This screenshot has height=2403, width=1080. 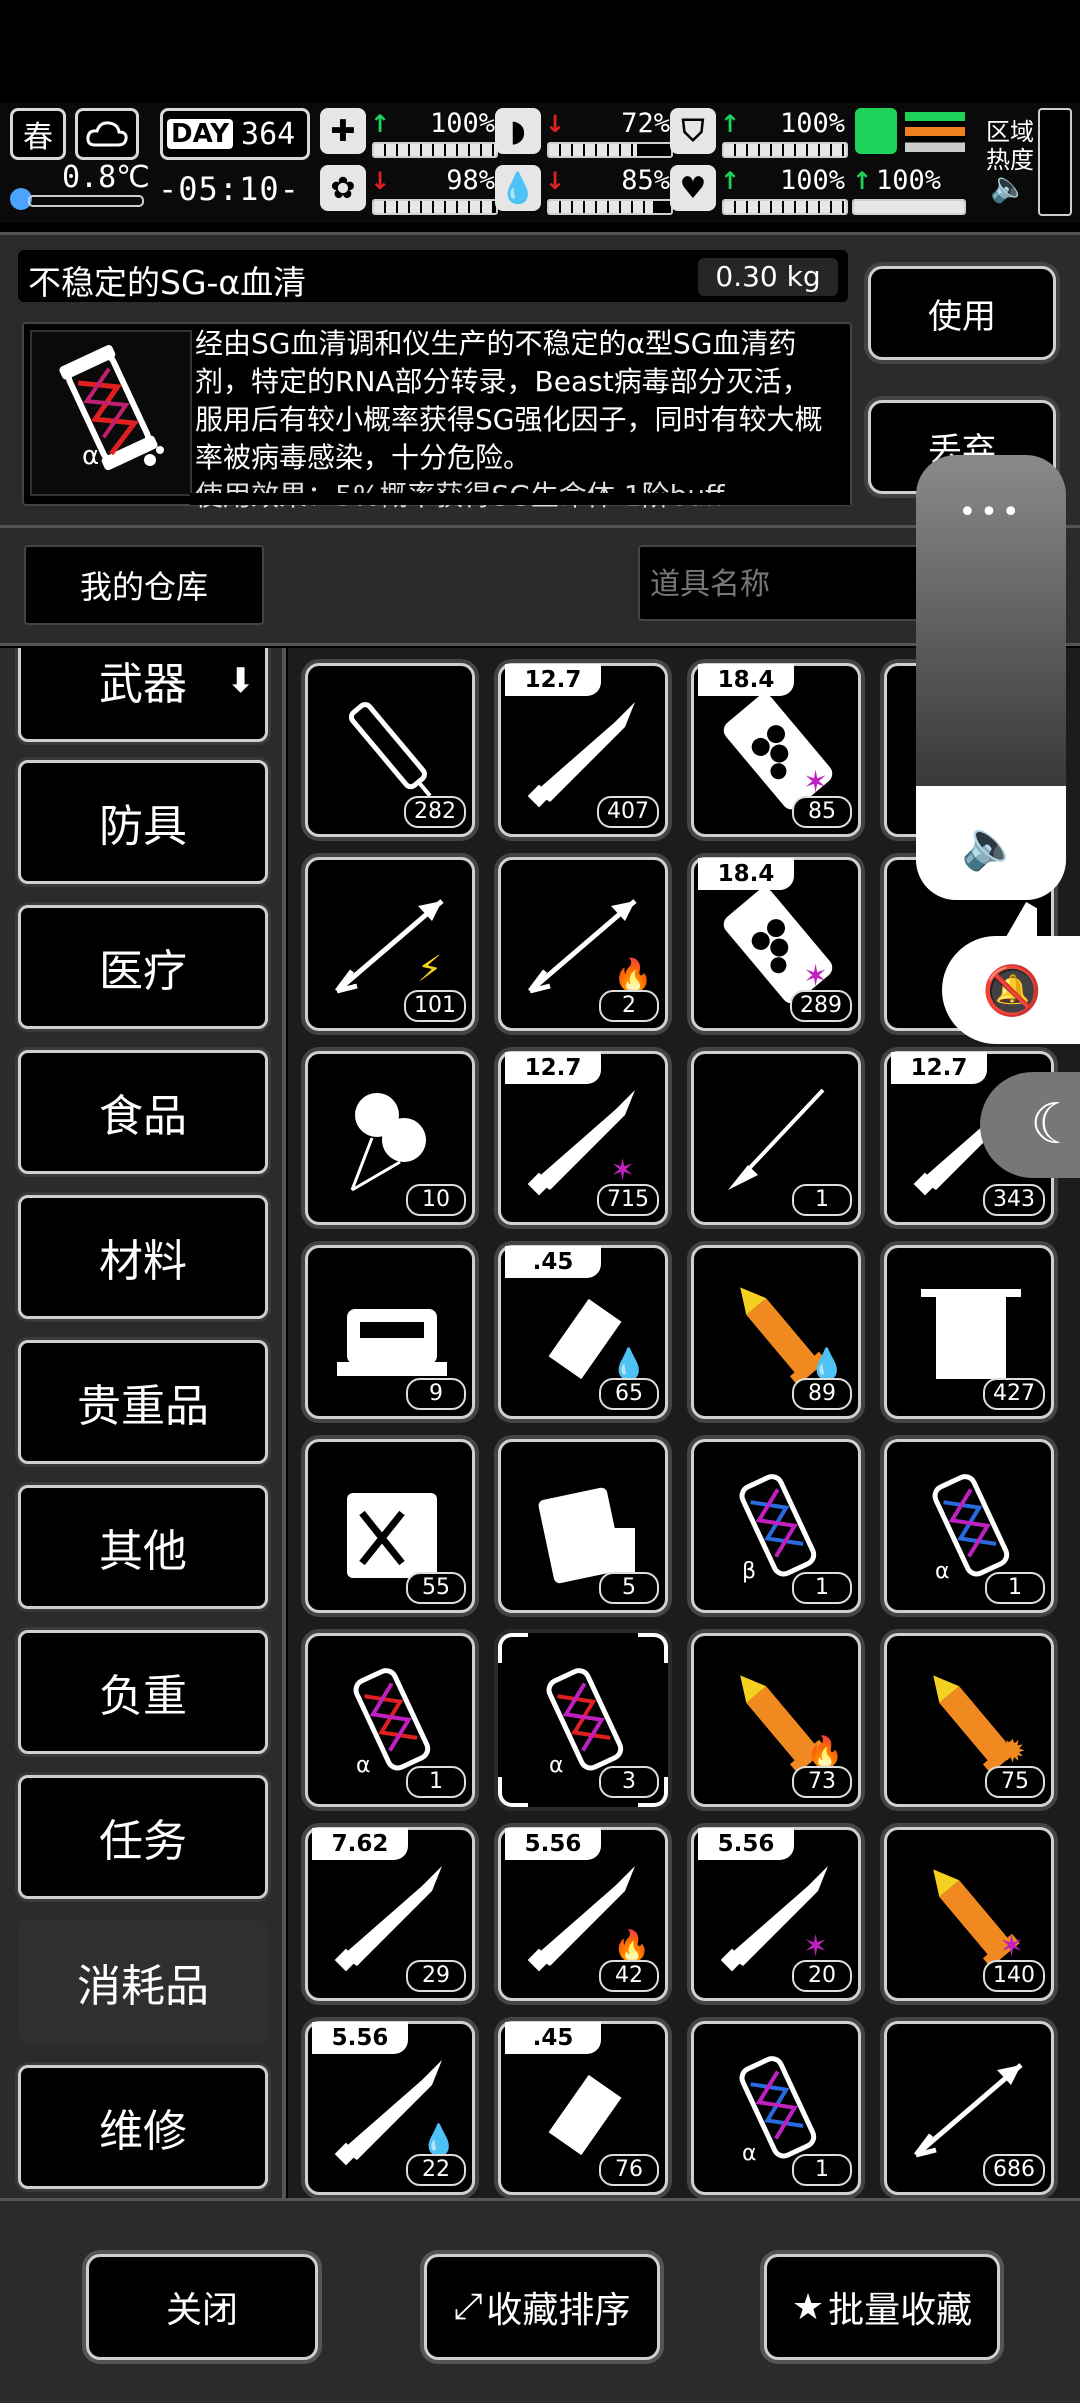 What do you see at coordinates (143, 2127) in the screenshot?
I see `category-repair: 维修` at bounding box center [143, 2127].